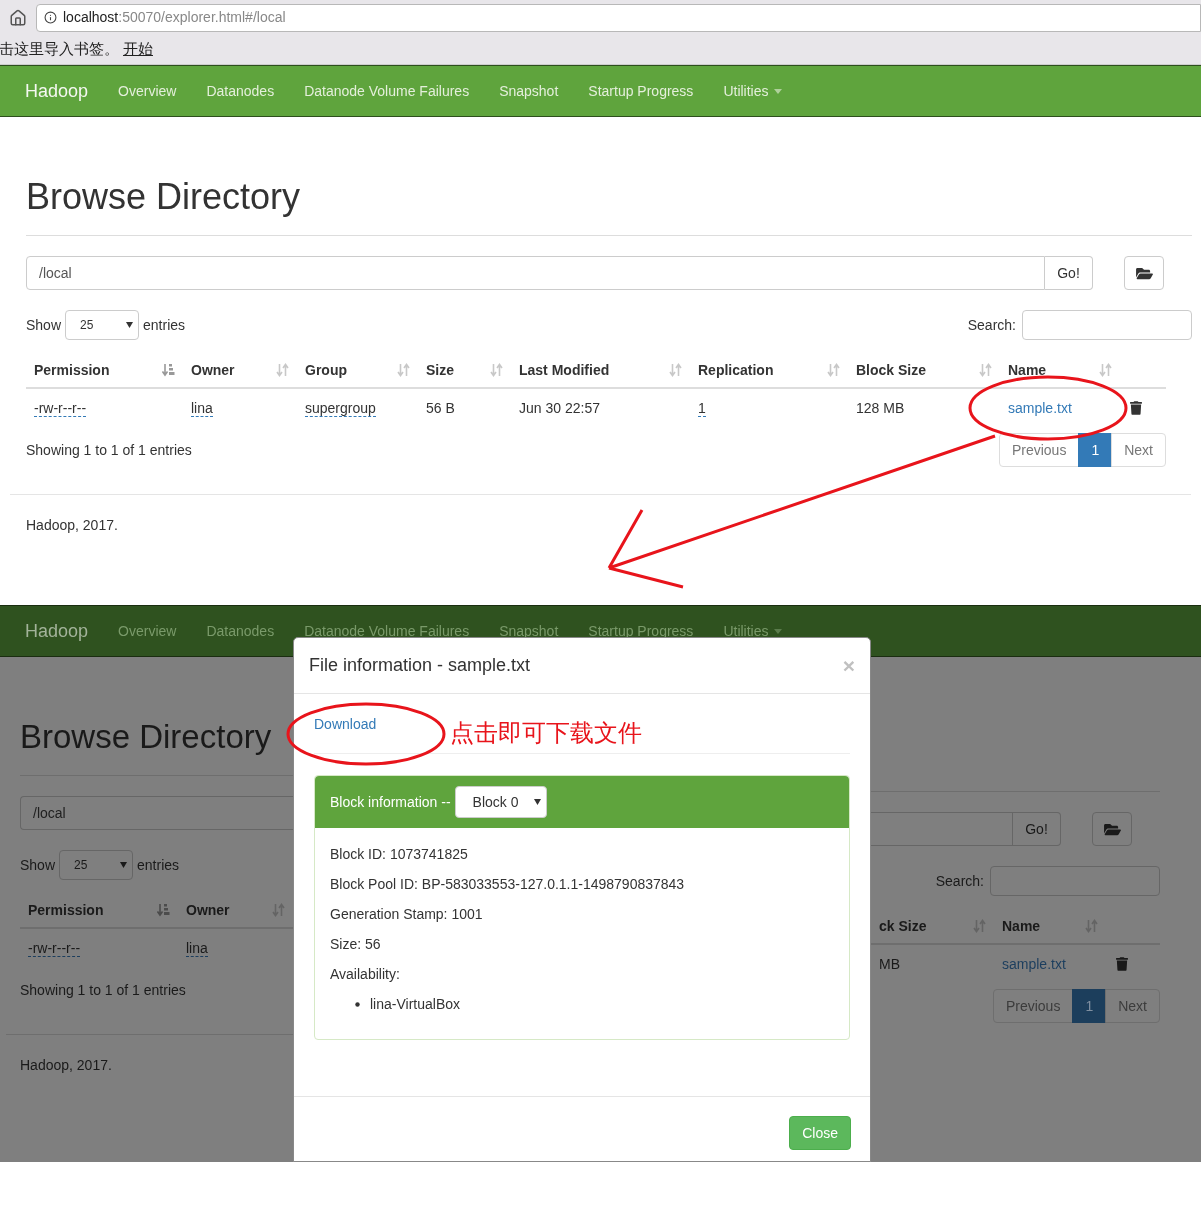 This screenshot has width=1201, height=1218. I want to click on nav-link: Startup Progress, so click(641, 91).